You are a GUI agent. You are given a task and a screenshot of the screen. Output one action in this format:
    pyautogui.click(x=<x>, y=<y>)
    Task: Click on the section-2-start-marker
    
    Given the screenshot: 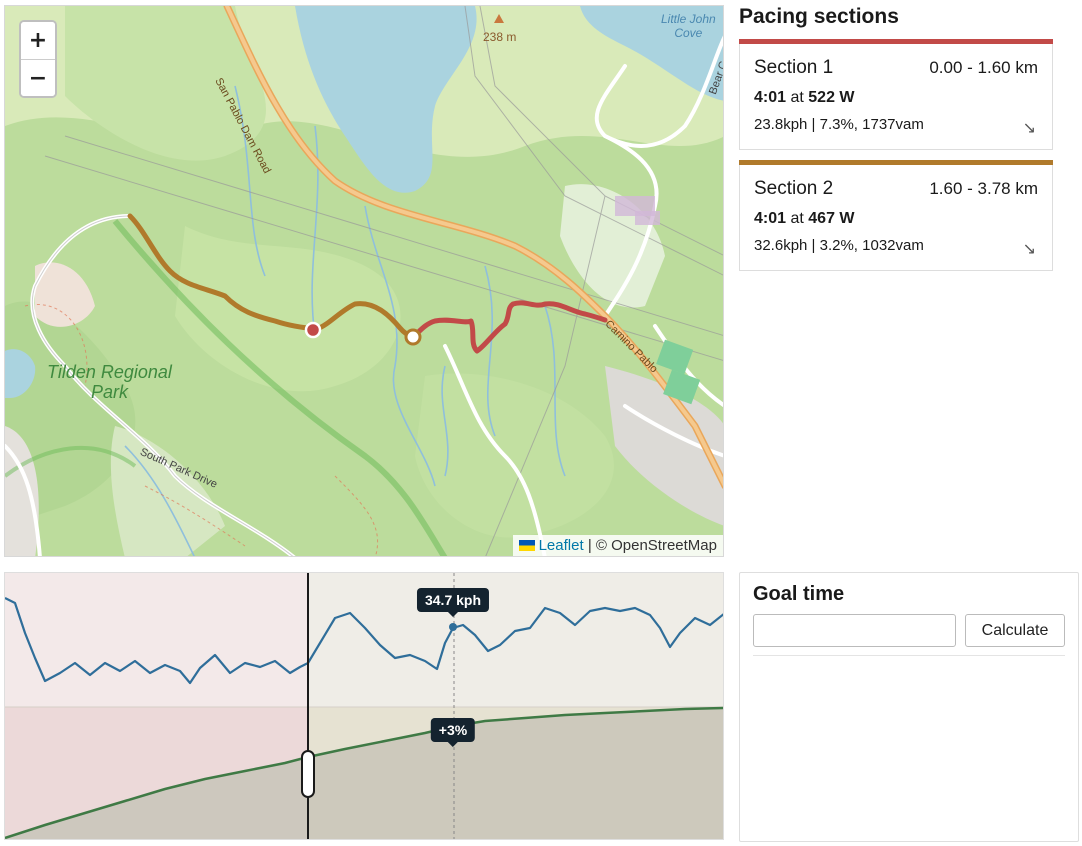 What is the action you would take?
    pyautogui.click(x=413, y=337)
    